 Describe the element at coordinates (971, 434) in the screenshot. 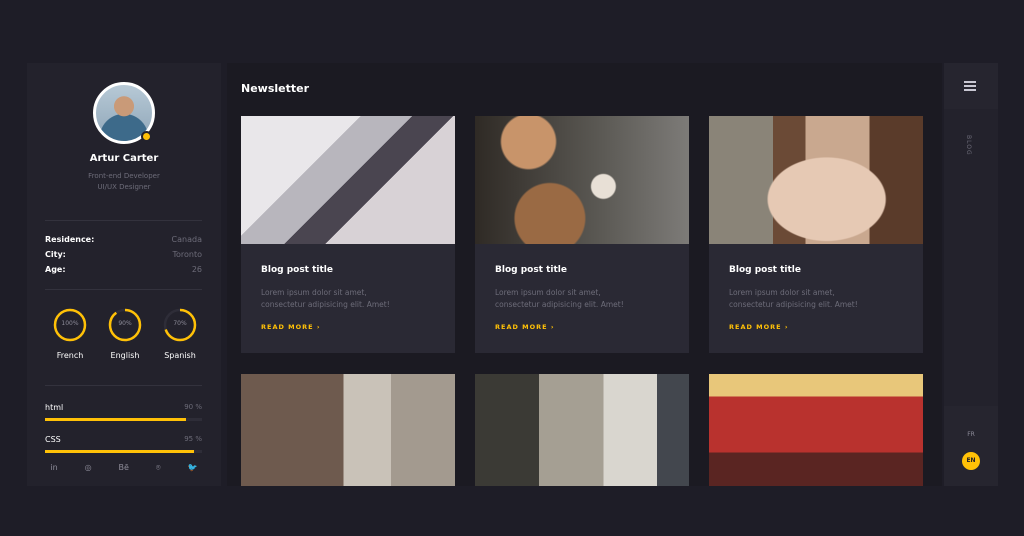

I see `lang-option-fr: FR` at that location.